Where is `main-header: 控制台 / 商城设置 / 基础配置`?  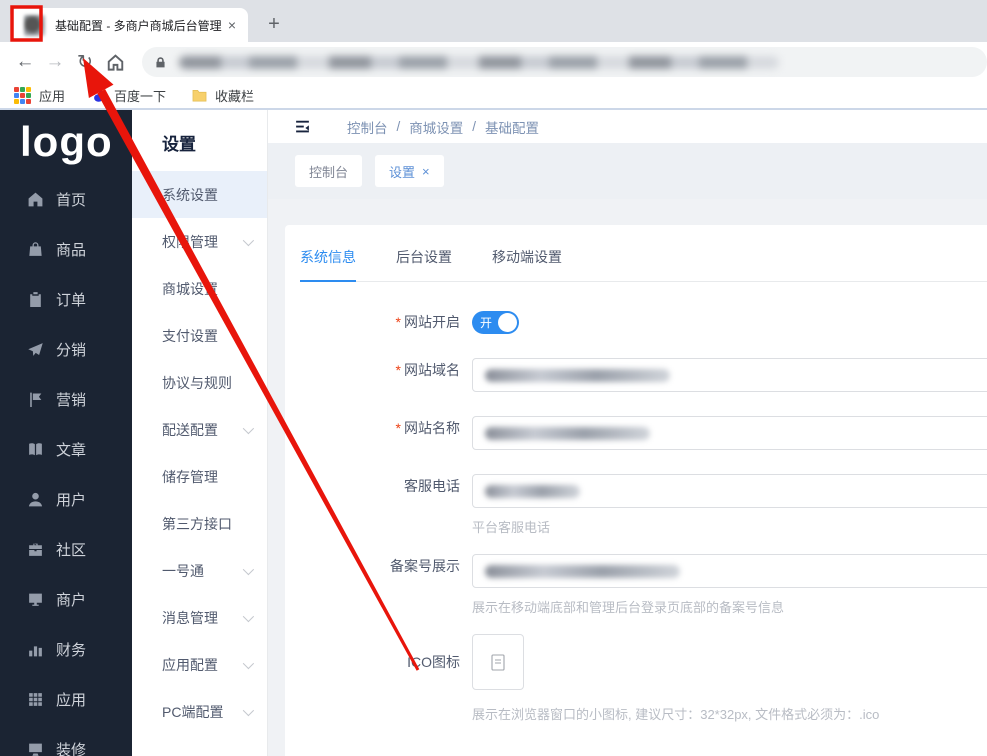 main-header: 控制台 / 商城设置 / 基础配置 is located at coordinates (627, 126).